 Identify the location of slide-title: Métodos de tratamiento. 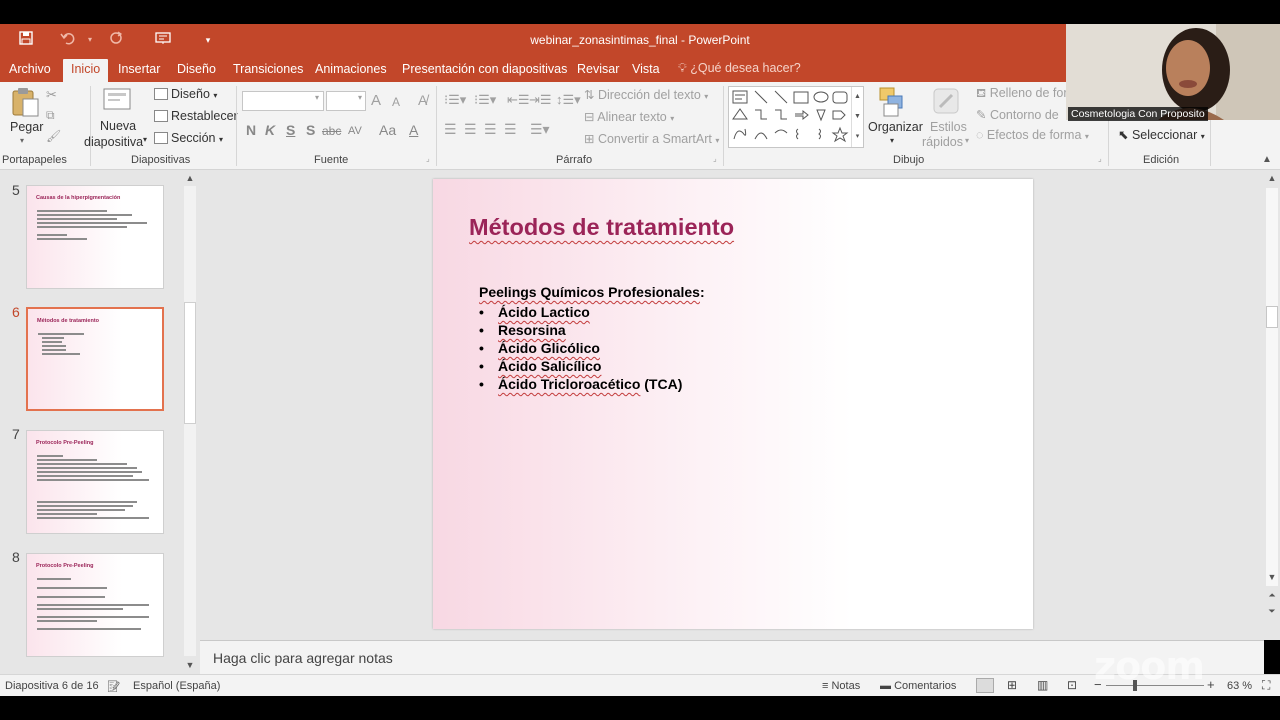
(601, 227).